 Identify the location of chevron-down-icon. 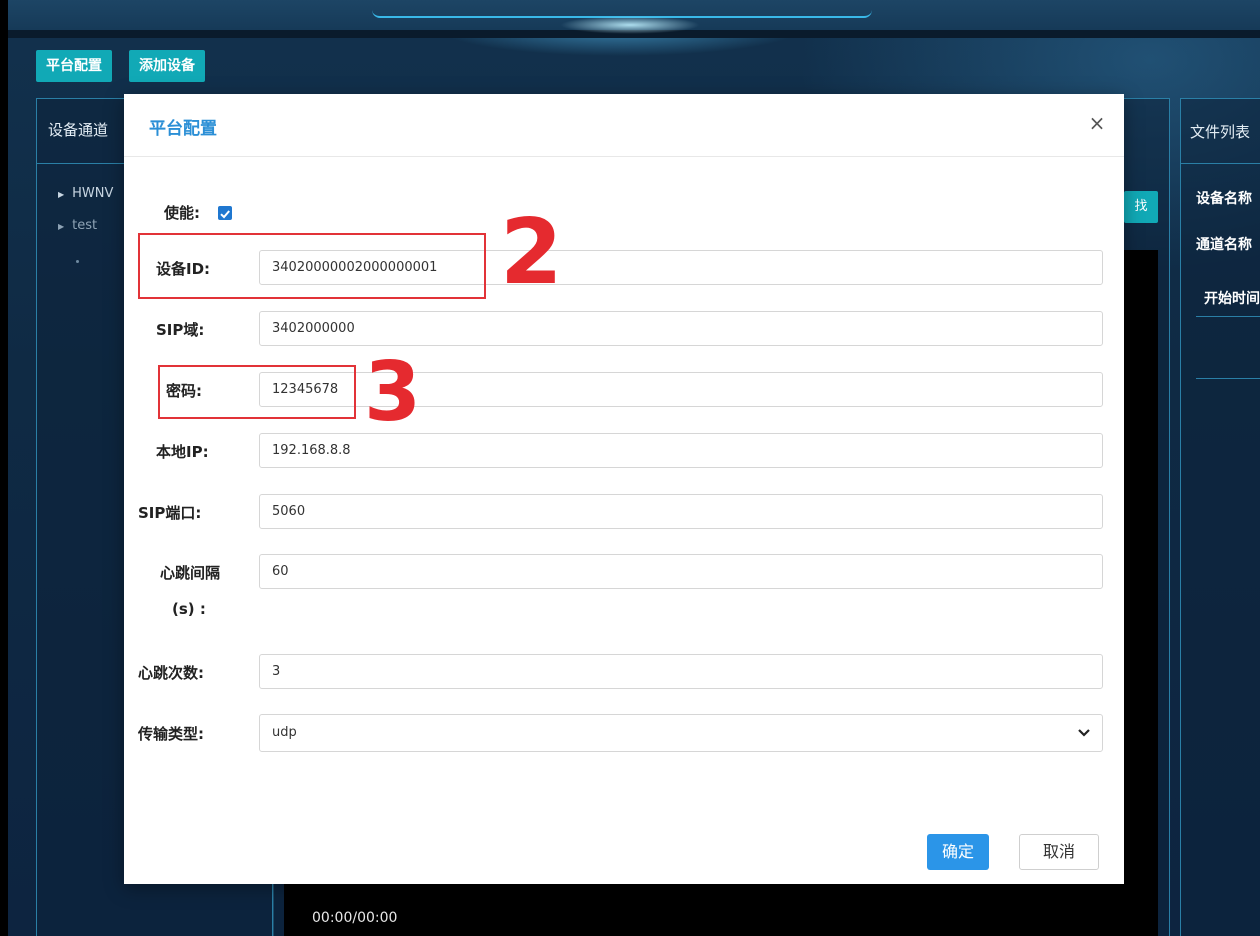
(1084, 733).